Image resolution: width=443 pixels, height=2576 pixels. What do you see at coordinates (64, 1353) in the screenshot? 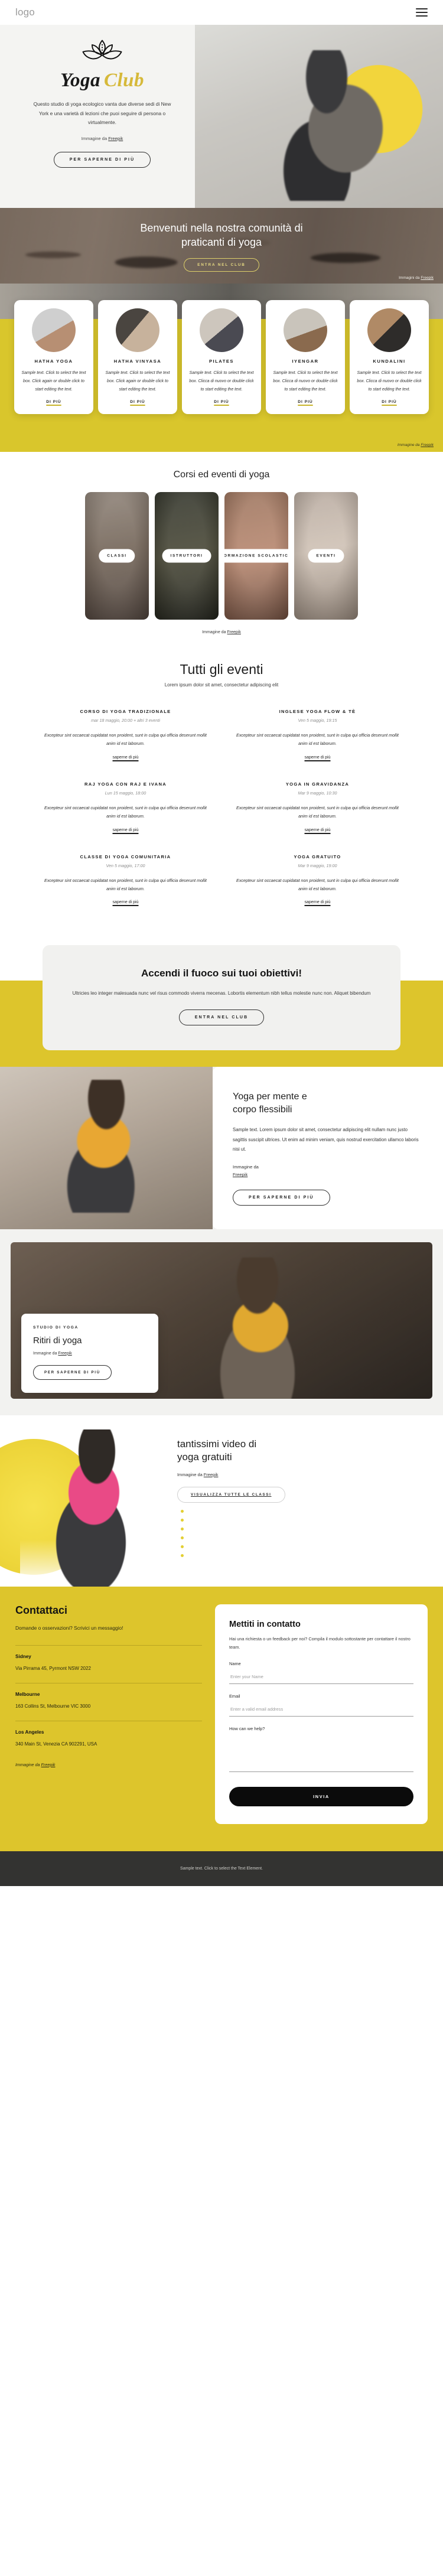
I see `retreat-credit-link: Freepik` at bounding box center [64, 1353].